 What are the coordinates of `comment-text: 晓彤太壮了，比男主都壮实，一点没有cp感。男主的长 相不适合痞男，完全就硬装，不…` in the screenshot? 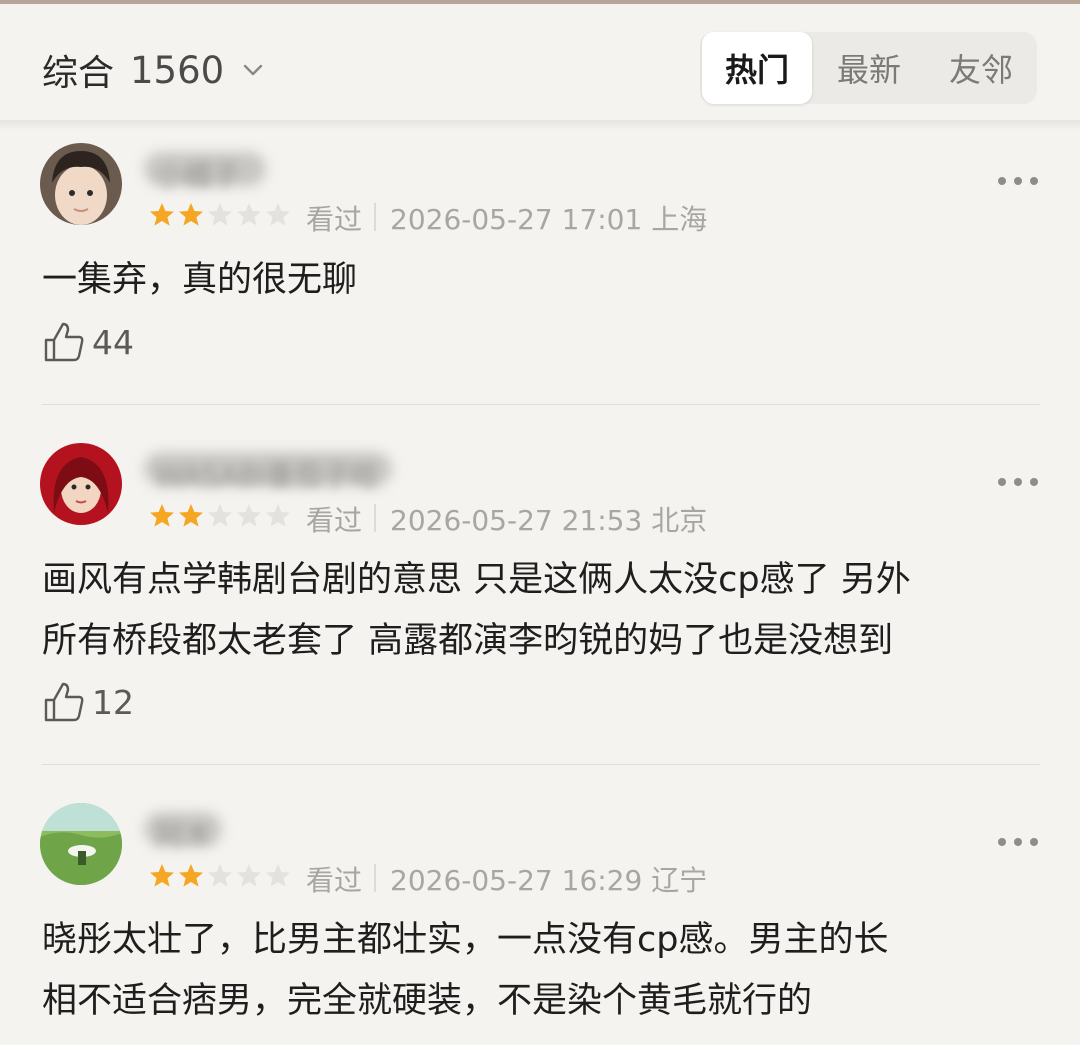 It's located at (465, 970).